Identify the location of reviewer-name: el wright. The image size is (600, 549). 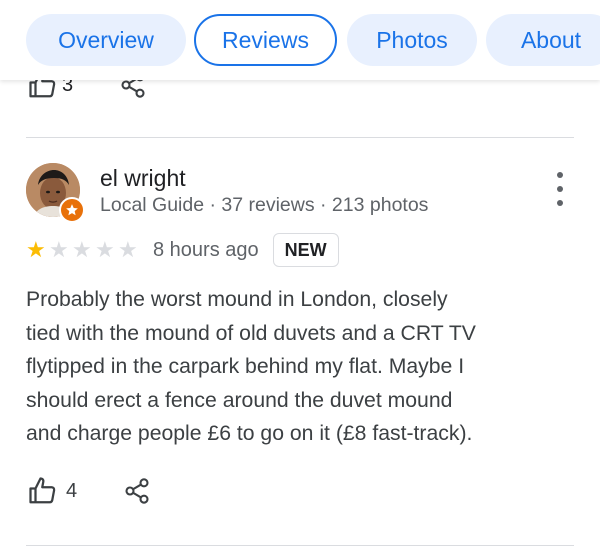
(143, 178).